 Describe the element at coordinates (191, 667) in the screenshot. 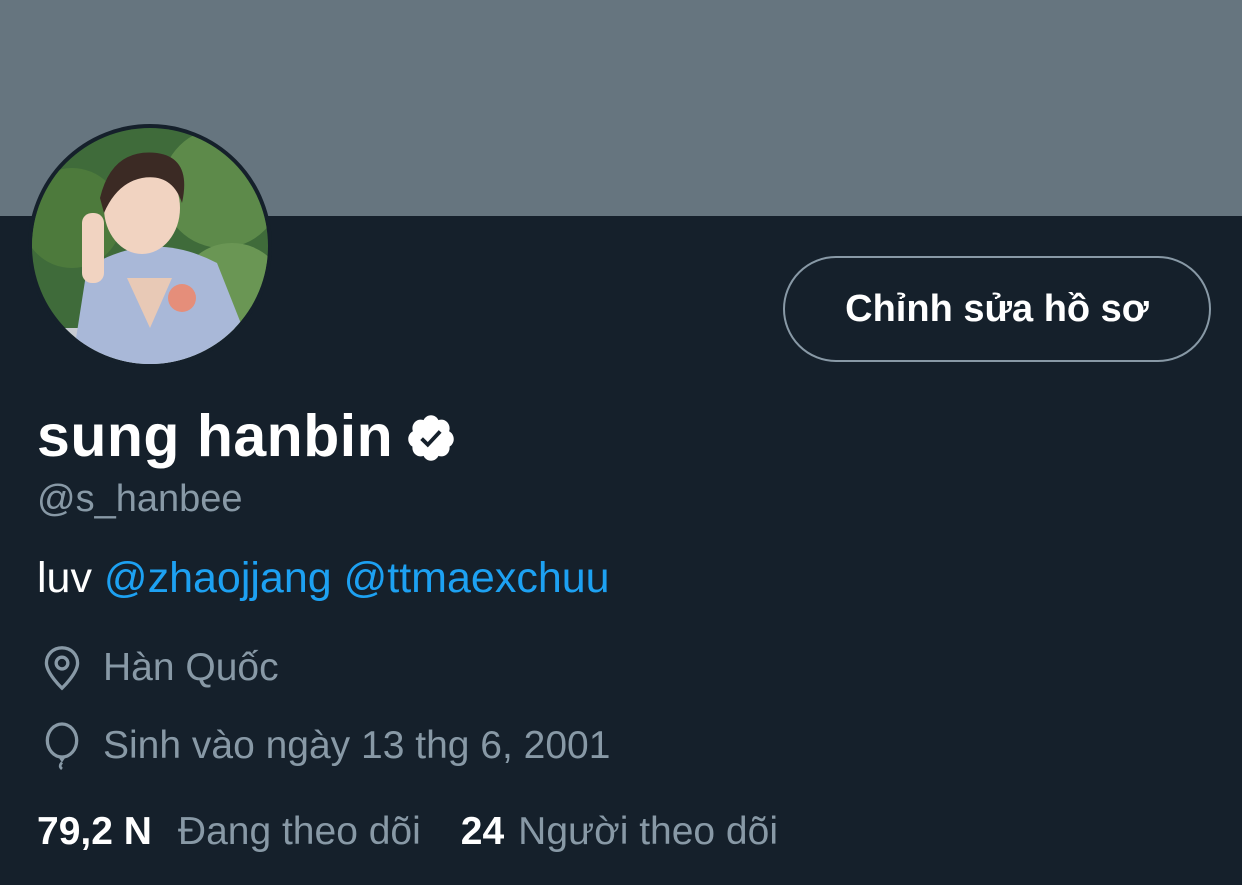

I see `location-text: Hàn Quốc` at that location.